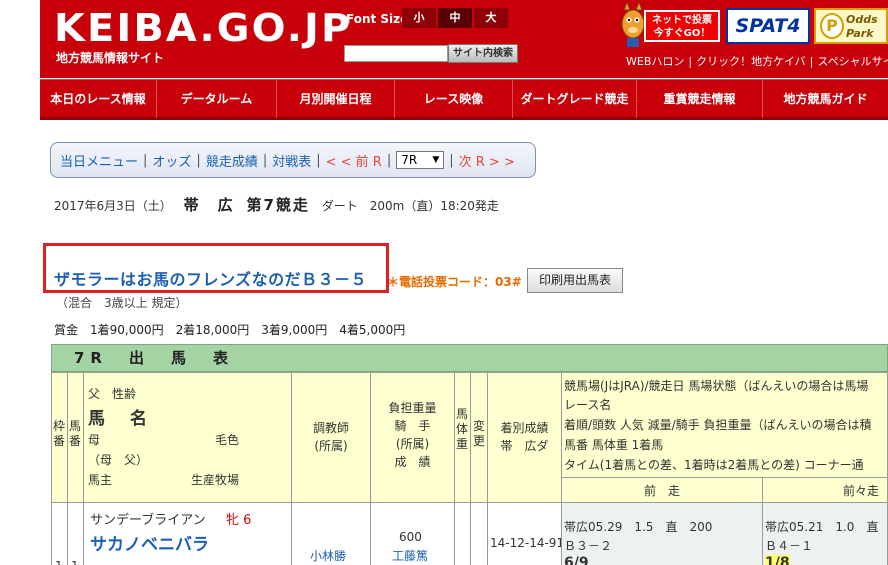 Image resolution: width=888 pixels, height=565 pixels. Describe the element at coordinates (419, 18) in the screenshot. I see `font-size-small-button: 小` at that location.